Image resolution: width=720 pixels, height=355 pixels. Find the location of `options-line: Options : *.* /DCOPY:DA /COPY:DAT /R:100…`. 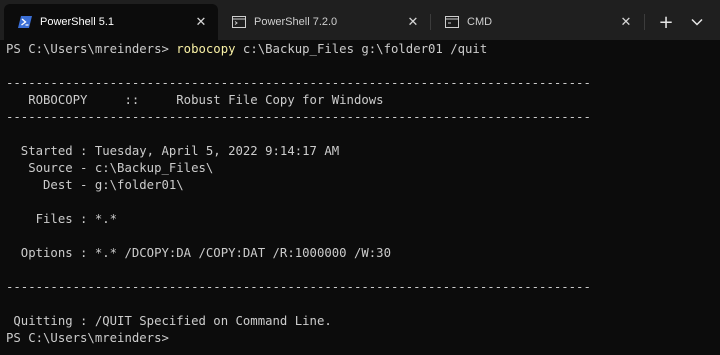

options-line: Options : *.* /DCOPY:DA /COPY:DAT /R:100… is located at coordinates (198, 253).